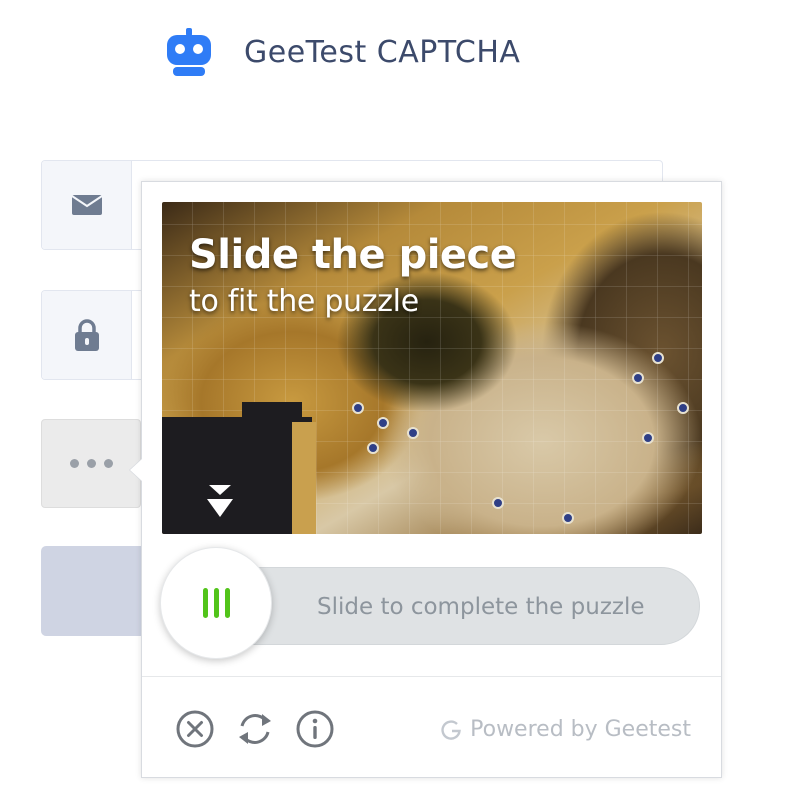  Describe the element at coordinates (304, 301) in the screenshot. I see `puzzle-subtitle: to fit the puzzle` at that location.